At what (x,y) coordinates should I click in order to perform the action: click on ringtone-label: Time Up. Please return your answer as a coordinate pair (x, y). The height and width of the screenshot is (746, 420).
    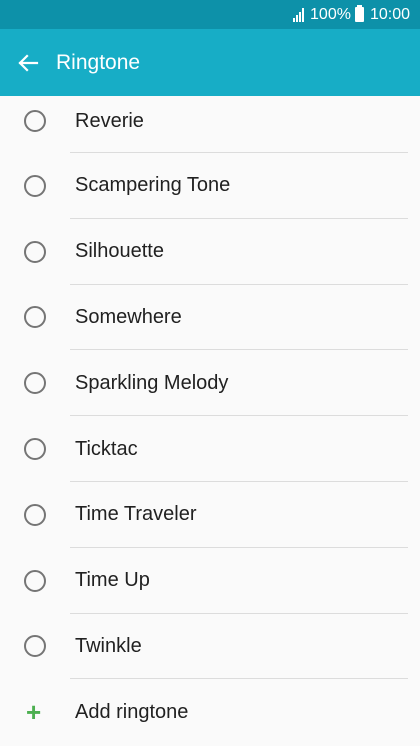
    Looking at the image, I should click on (112, 580).